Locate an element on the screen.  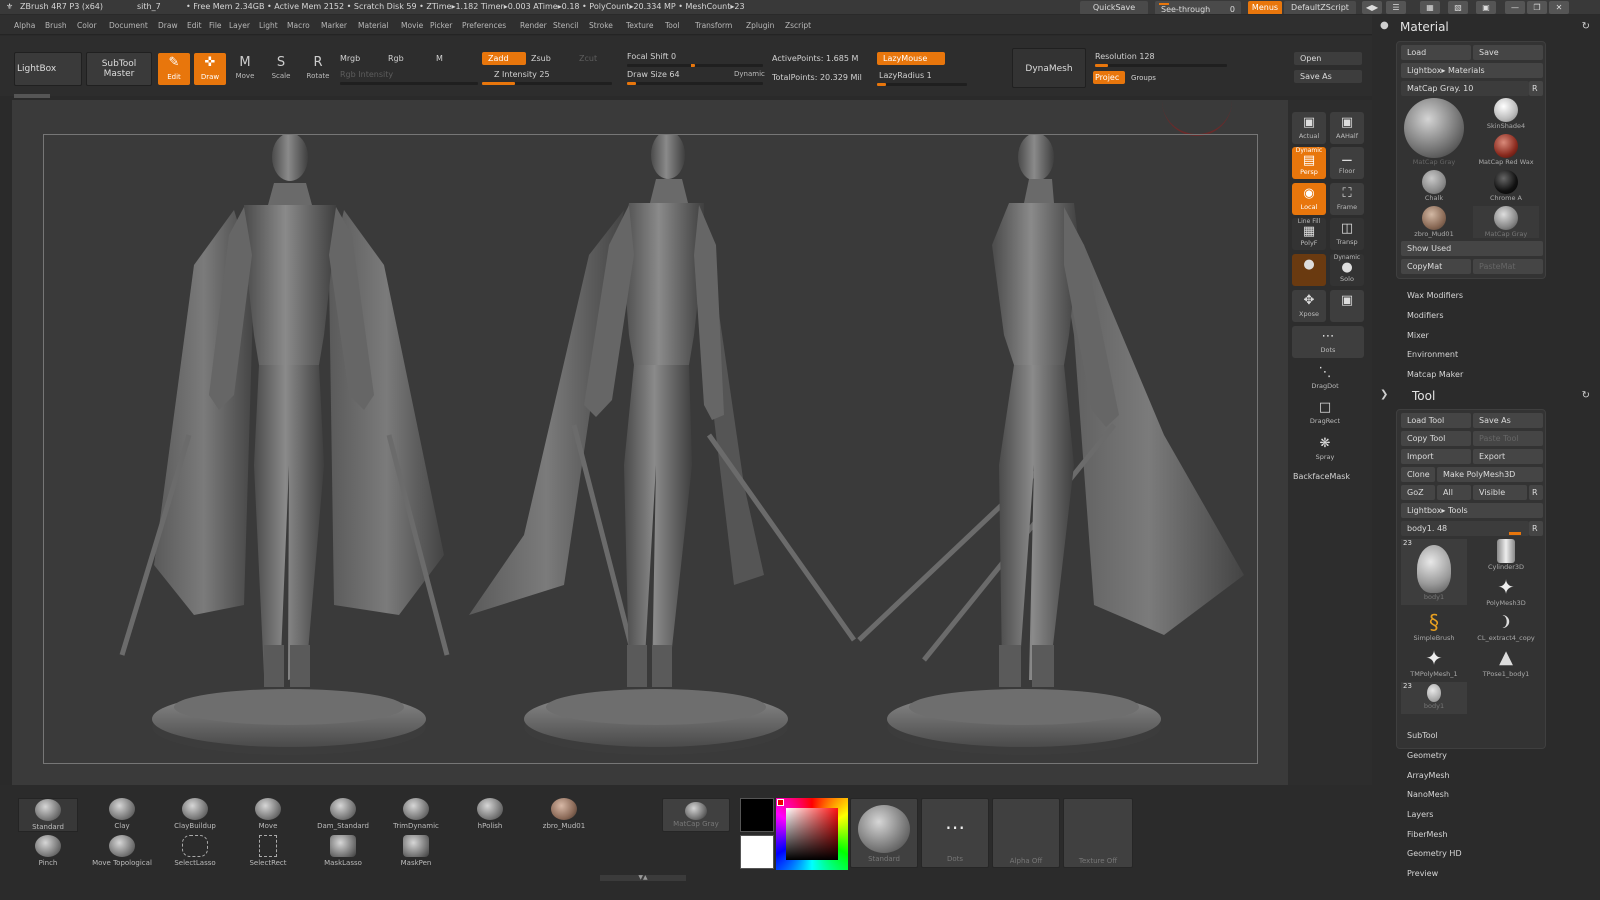
menu-item: Alpha is located at coordinates (24, 25).